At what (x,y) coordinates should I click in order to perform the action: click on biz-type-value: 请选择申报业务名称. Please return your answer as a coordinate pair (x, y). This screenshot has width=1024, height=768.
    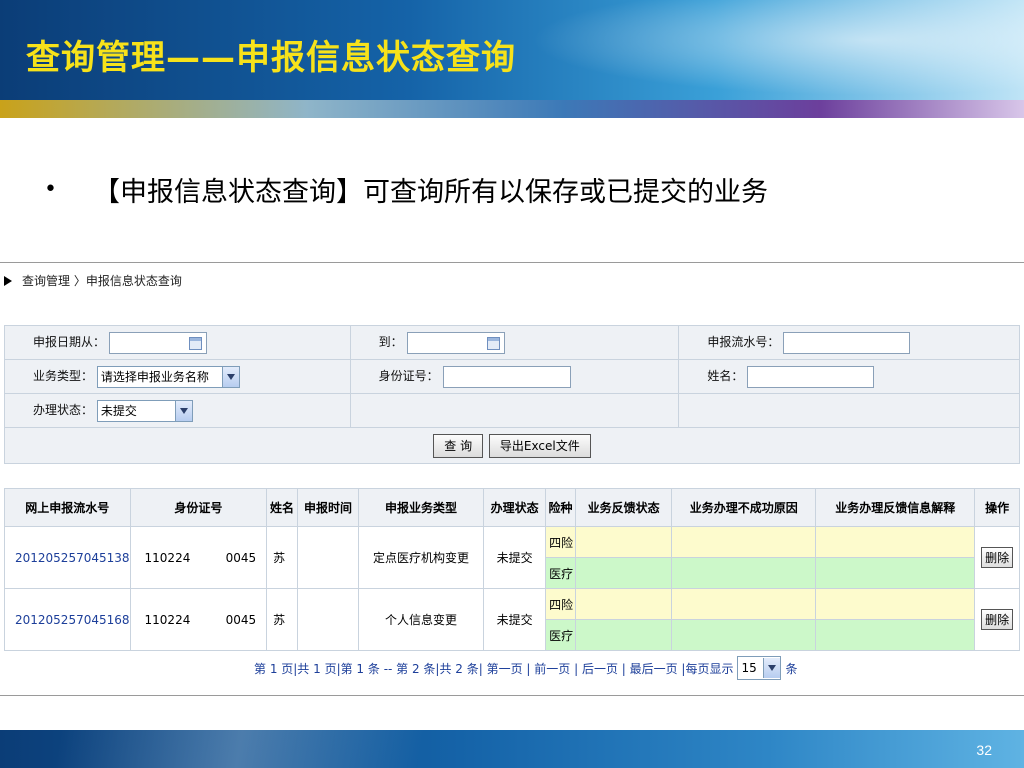
    Looking at the image, I should click on (154, 377).